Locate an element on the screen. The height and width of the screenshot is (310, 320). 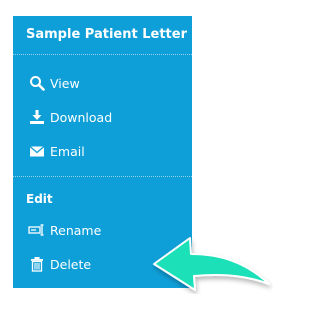
trash-icon is located at coordinates (37, 264).